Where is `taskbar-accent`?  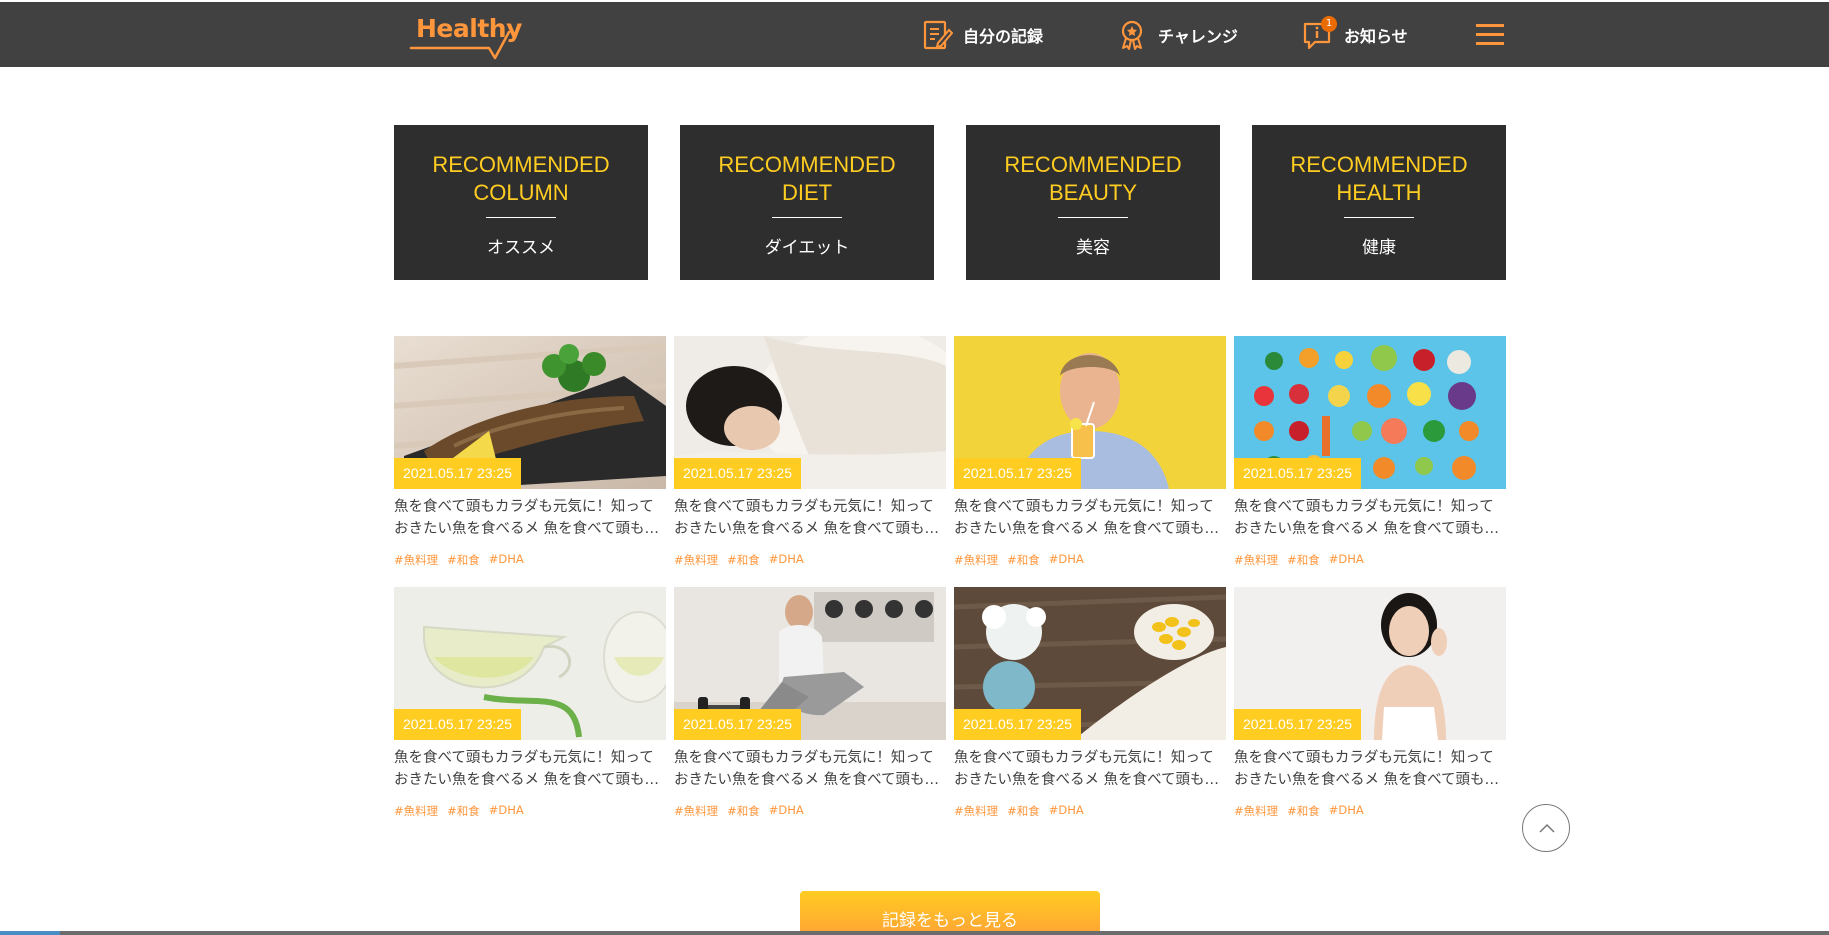
taskbar-accent is located at coordinates (30, 933).